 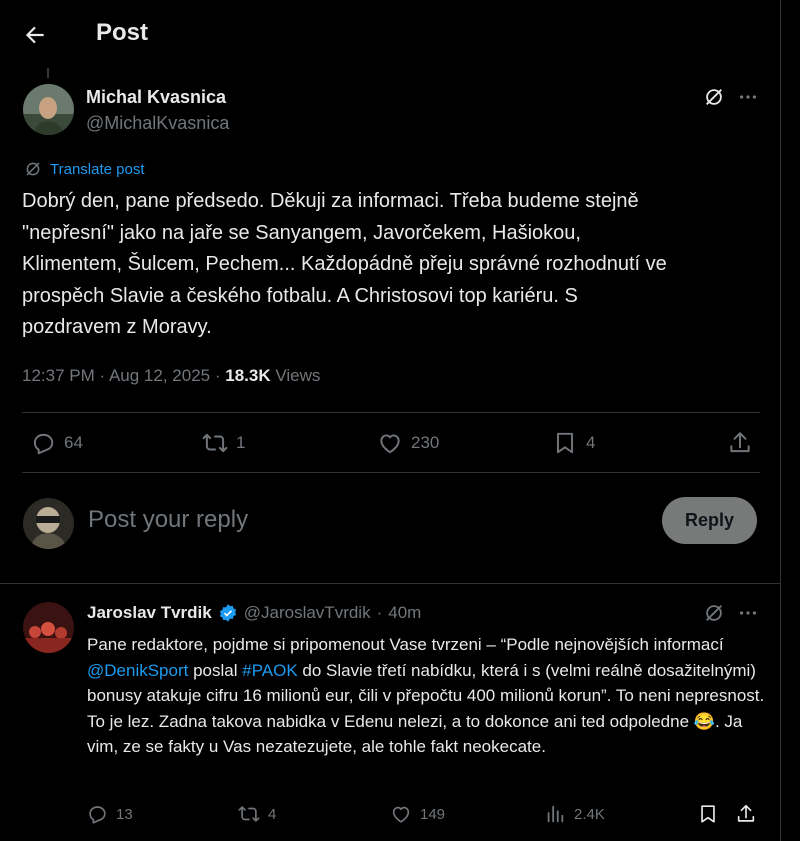 I want to click on reply-author-name: Jaroslav Tvrdik, so click(x=149, y=613).